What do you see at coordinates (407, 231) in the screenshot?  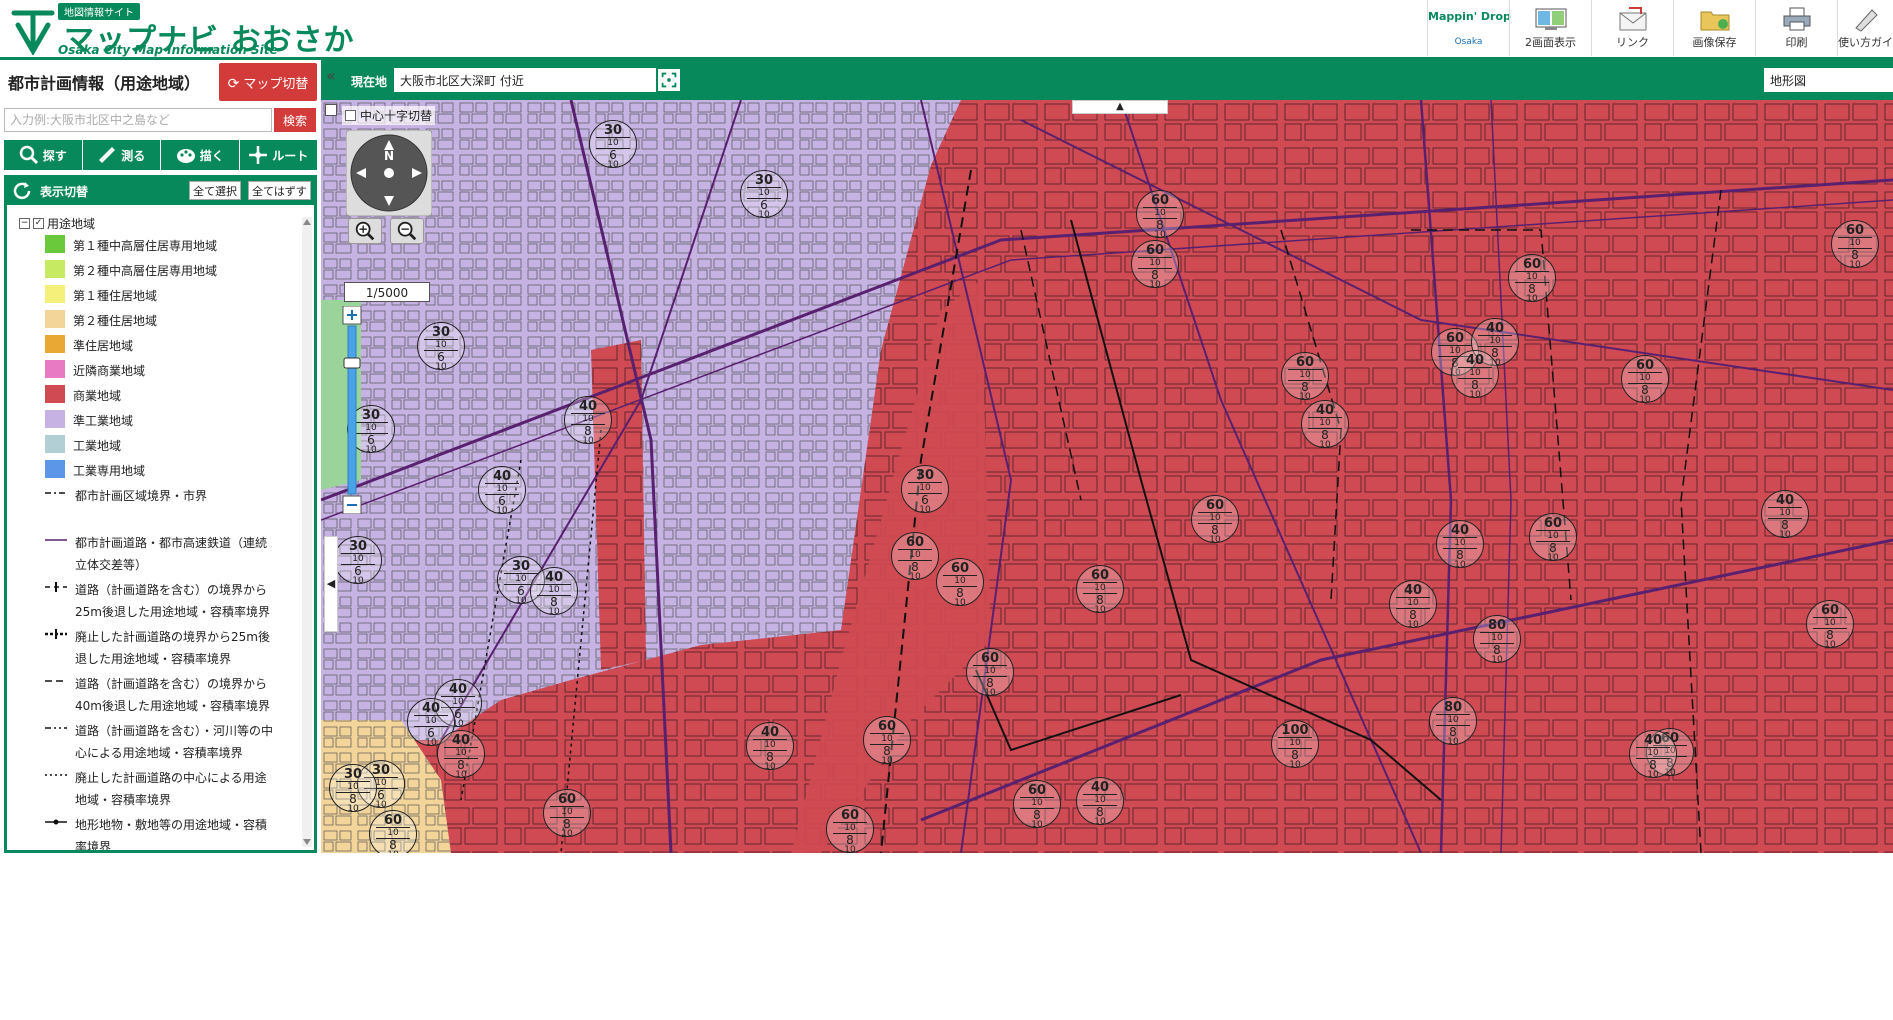 I see `zoom-out-button` at bounding box center [407, 231].